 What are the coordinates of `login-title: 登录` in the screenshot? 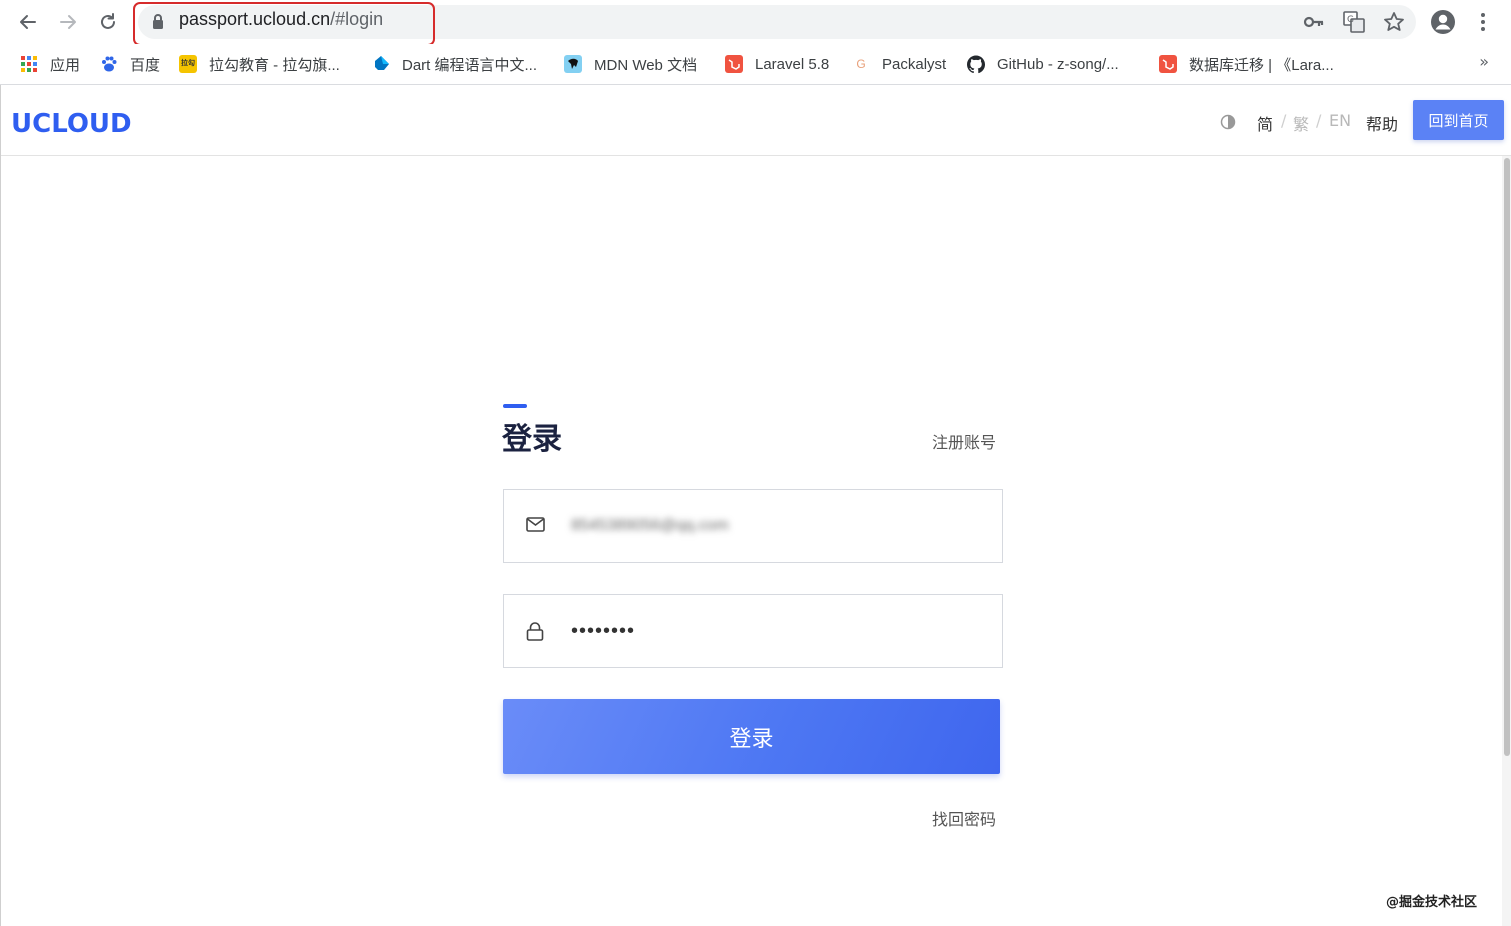 It's located at (532, 439).